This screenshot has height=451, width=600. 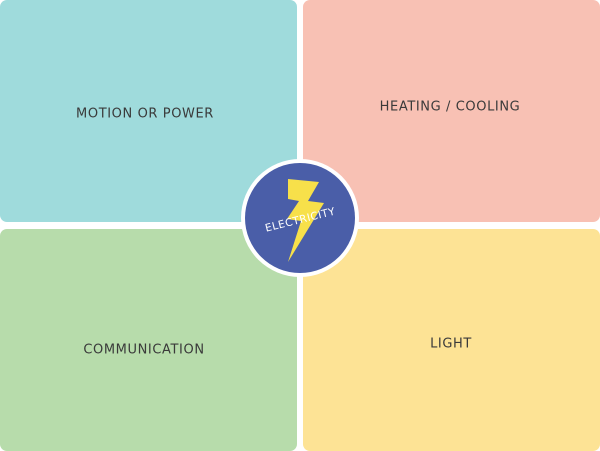 I want to click on quadrant-label-heating-cooling: HEATING / COOLING, so click(x=450, y=107).